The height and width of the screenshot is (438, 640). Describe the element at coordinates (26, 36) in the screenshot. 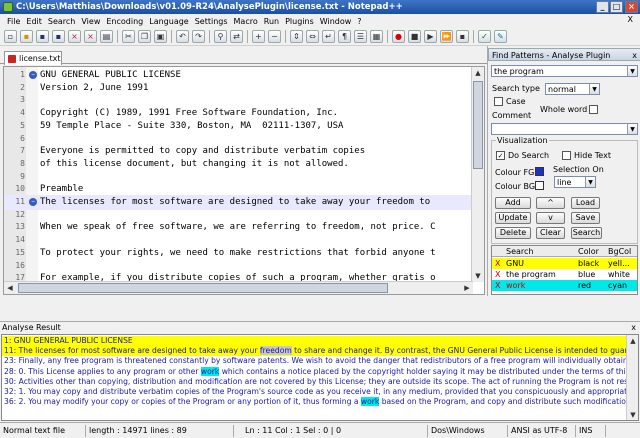

I see `open-file-icon: ▪` at that location.